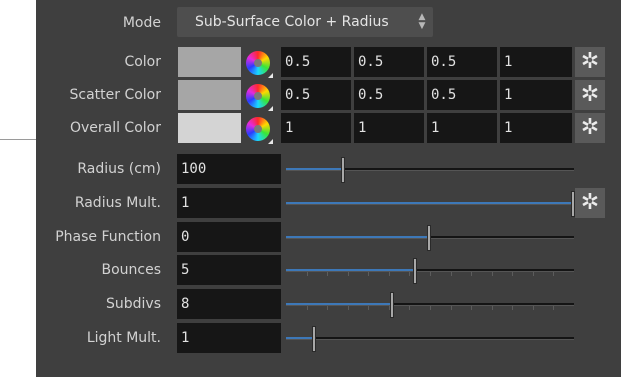 Image resolution: width=621 pixels, height=377 pixels. I want to click on row-label: Phase Function, so click(108, 236).